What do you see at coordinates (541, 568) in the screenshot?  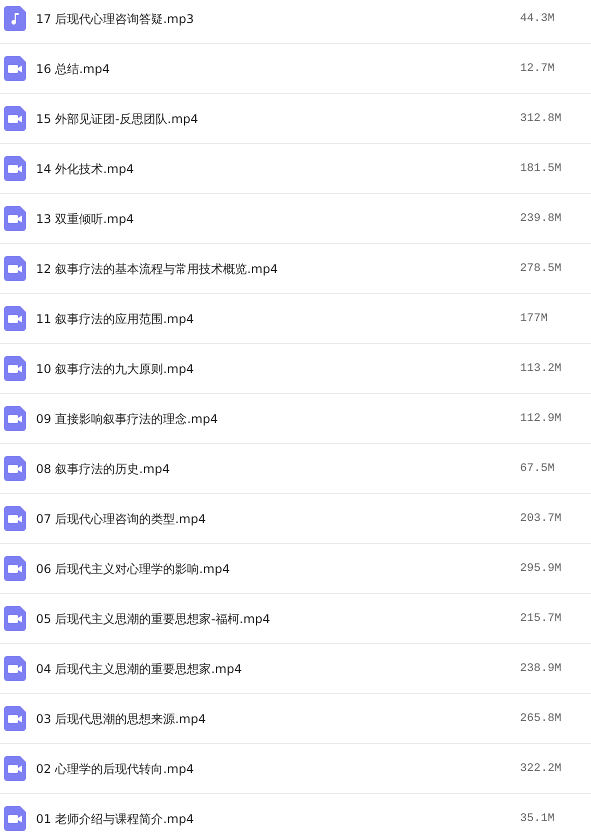 I see `file-size: 295.9M` at bounding box center [541, 568].